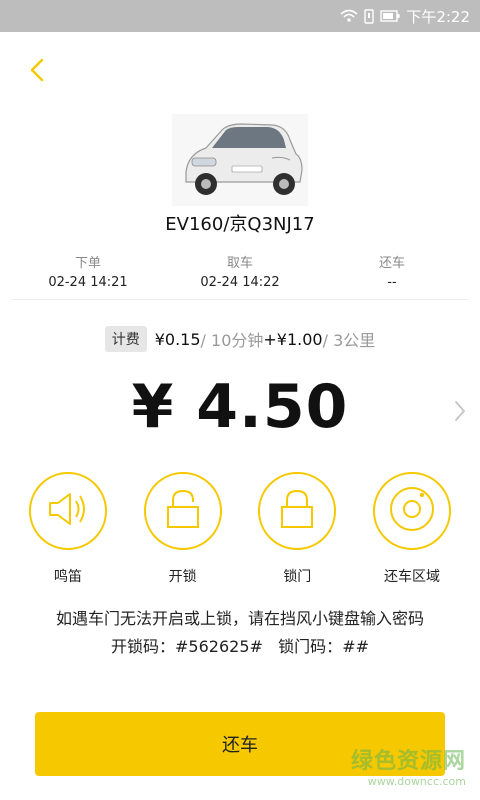  I want to click on price-detail-button, so click(460, 411).